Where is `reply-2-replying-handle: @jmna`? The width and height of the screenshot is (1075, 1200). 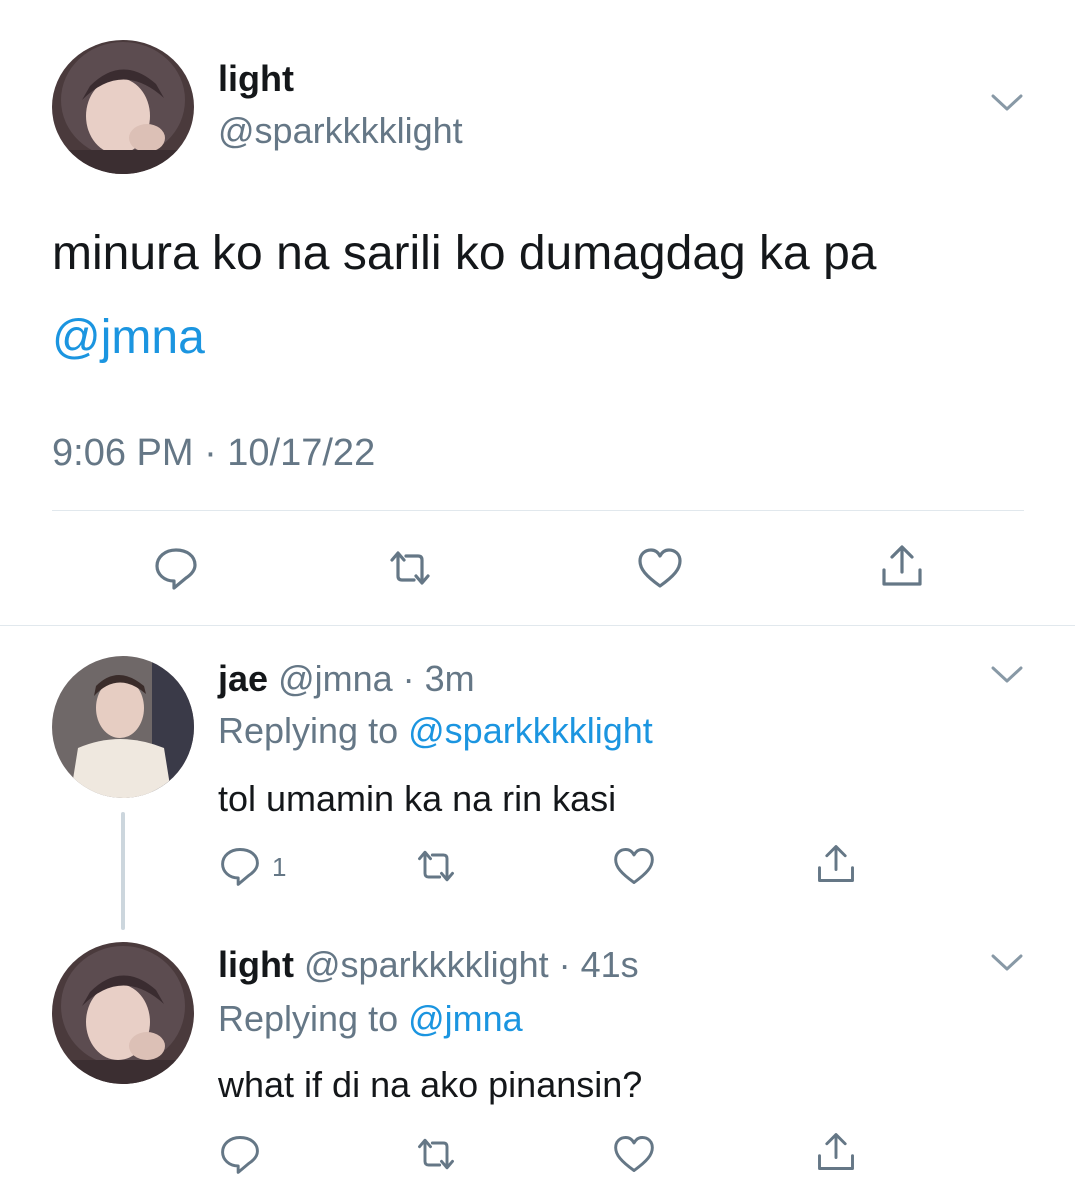
reply-2-replying-handle: @jmna is located at coordinates (465, 1018).